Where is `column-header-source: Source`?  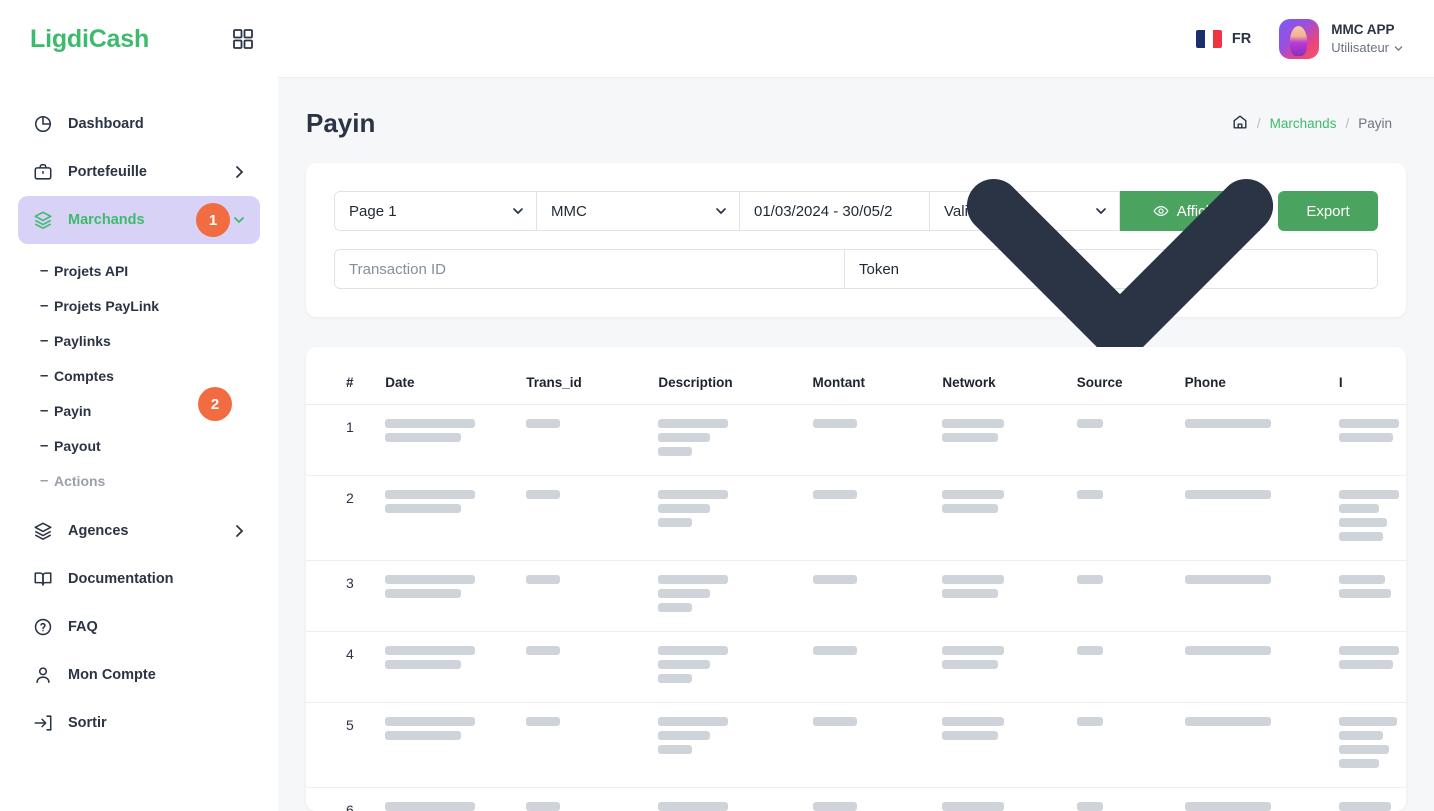
column-header-source: Source is located at coordinates (1130, 376).